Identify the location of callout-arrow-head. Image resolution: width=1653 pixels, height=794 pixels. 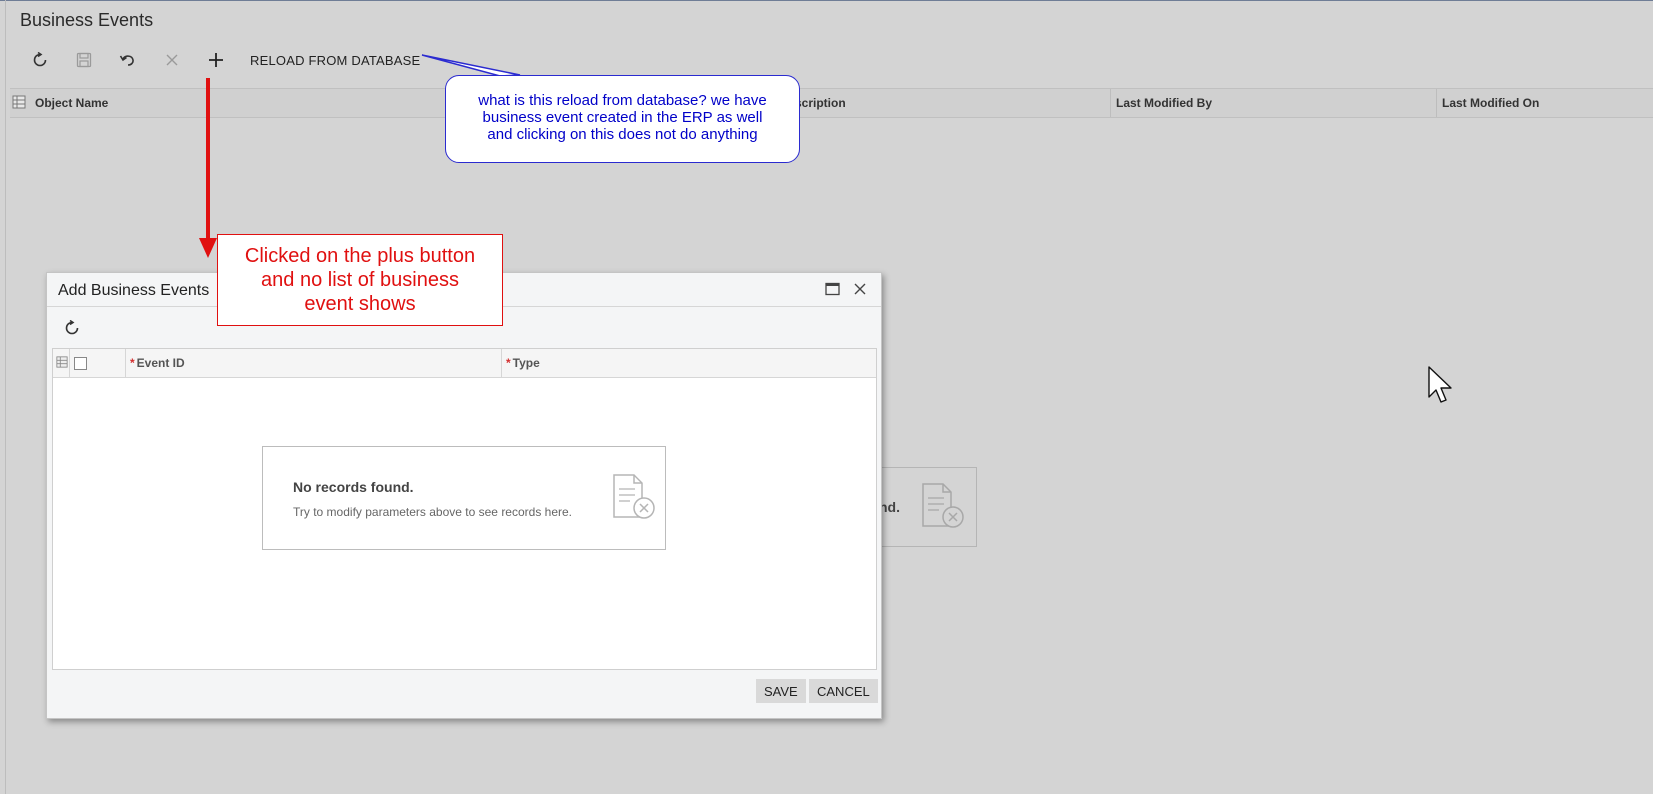
(208, 248).